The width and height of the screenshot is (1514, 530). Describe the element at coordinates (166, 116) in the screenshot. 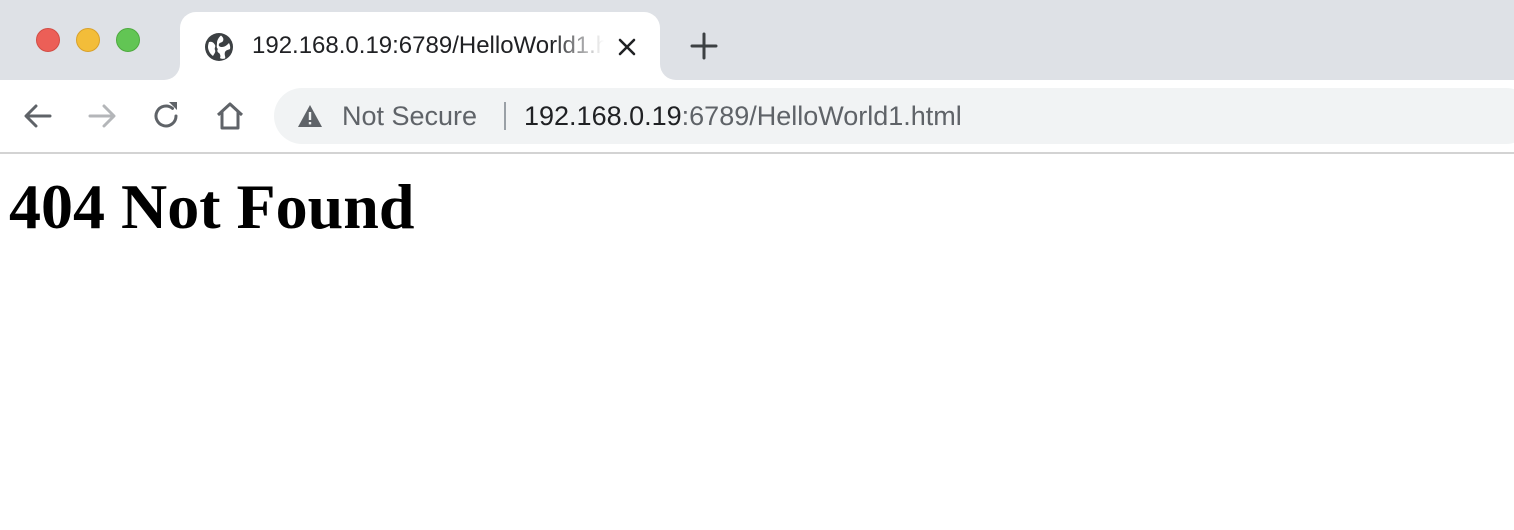

I see `reload-icon` at that location.